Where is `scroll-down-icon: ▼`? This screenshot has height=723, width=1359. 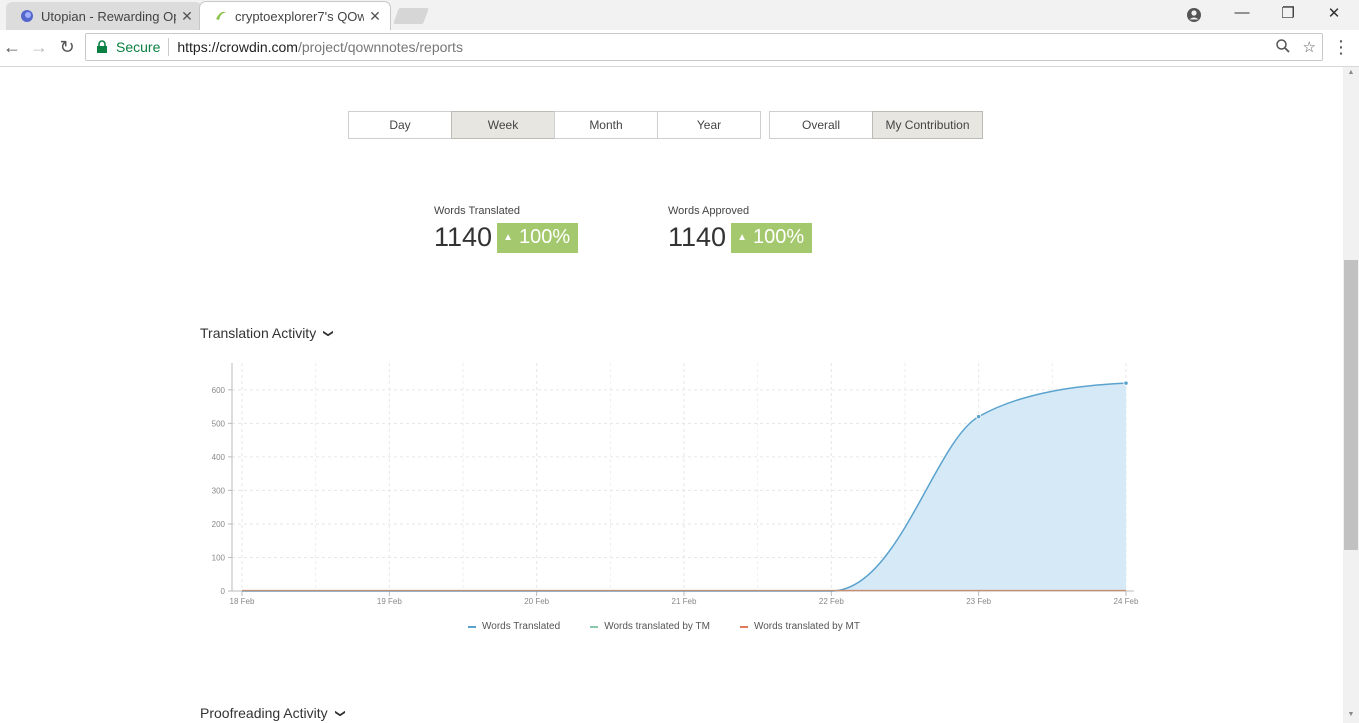 scroll-down-icon: ▼ is located at coordinates (1351, 717).